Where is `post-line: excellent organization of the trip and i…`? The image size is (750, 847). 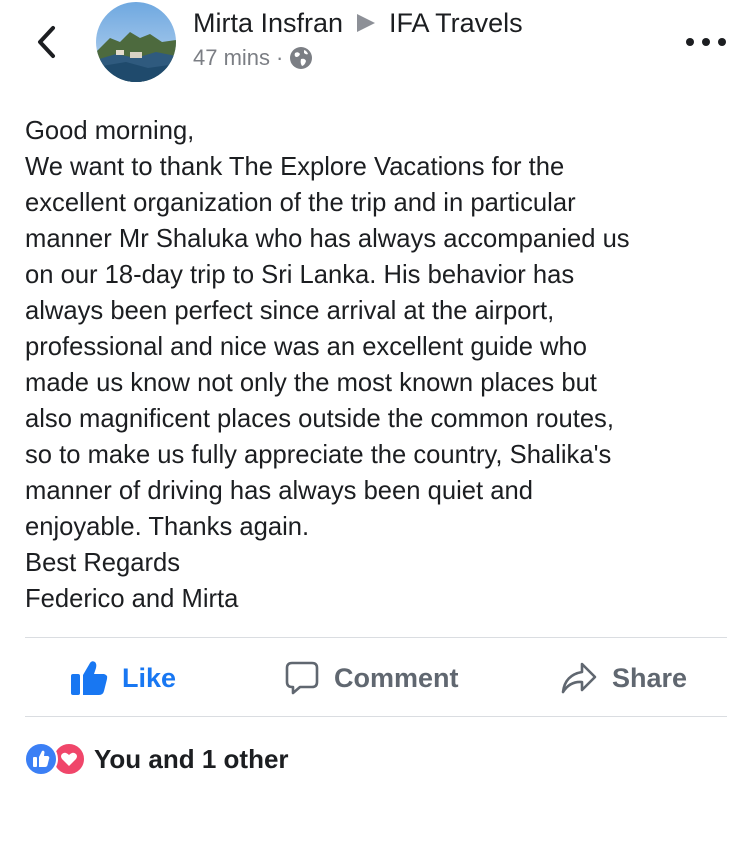
post-line: excellent organization of the trip and i… is located at coordinates (300, 203).